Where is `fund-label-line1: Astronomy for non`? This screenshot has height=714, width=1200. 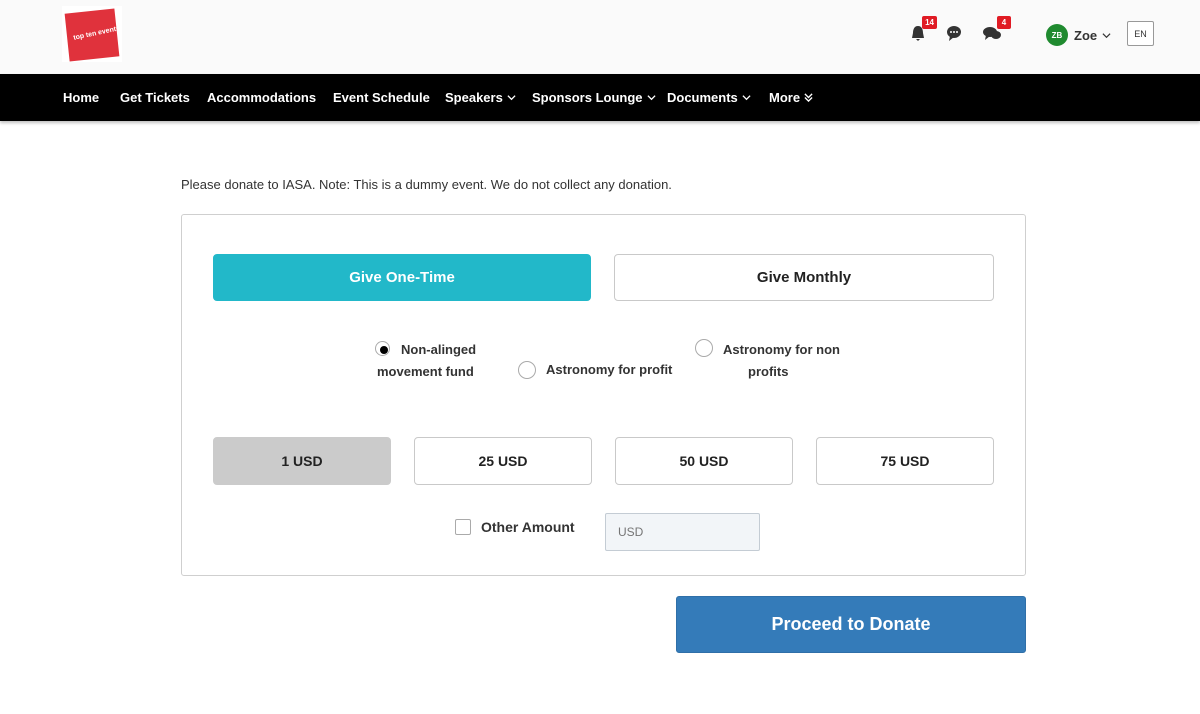
fund-label-line1: Astronomy for non is located at coordinates (781, 349).